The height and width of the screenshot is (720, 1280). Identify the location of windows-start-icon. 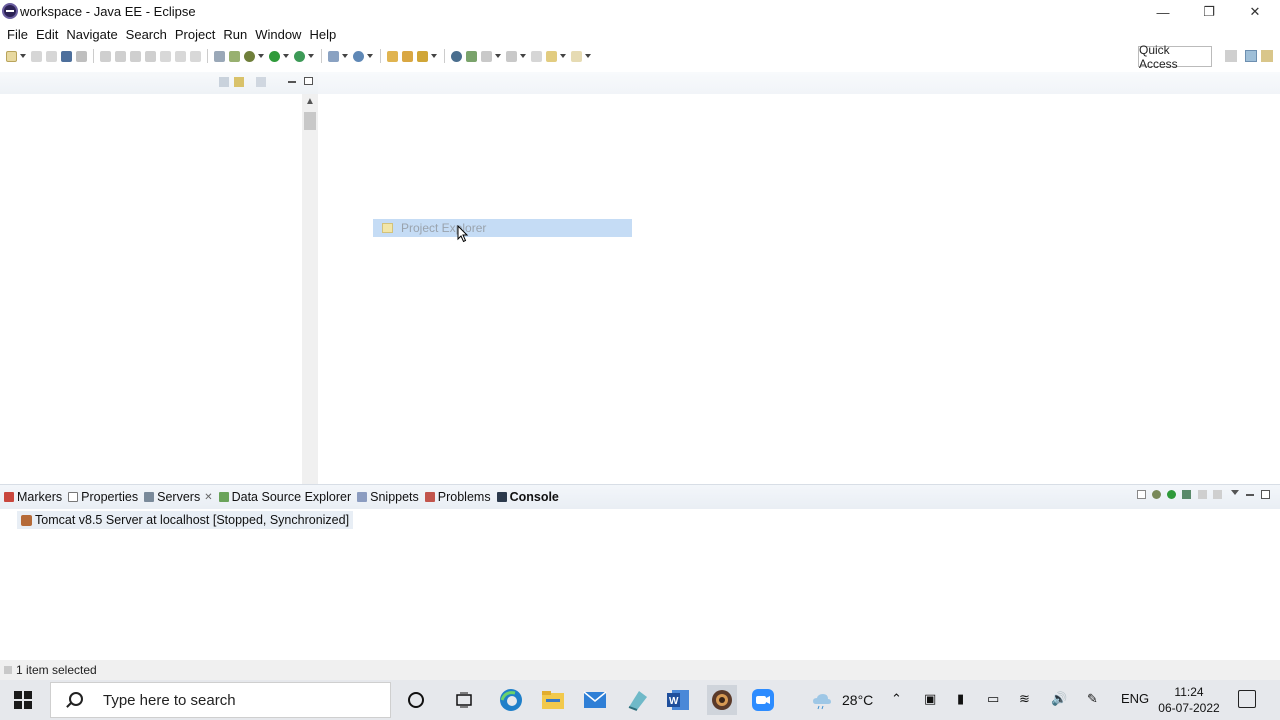
(23, 700).